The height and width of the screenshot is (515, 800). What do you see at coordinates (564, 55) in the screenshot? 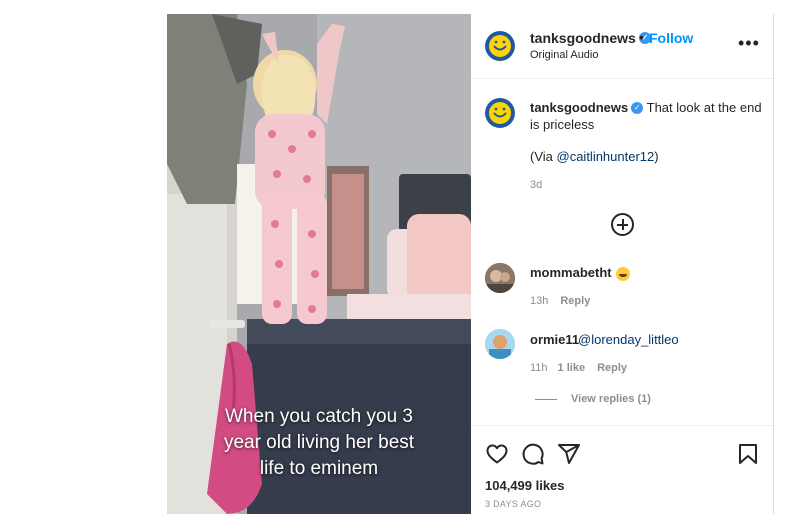
I see `audio-label: Original Audio` at bounding box center [564, 55].